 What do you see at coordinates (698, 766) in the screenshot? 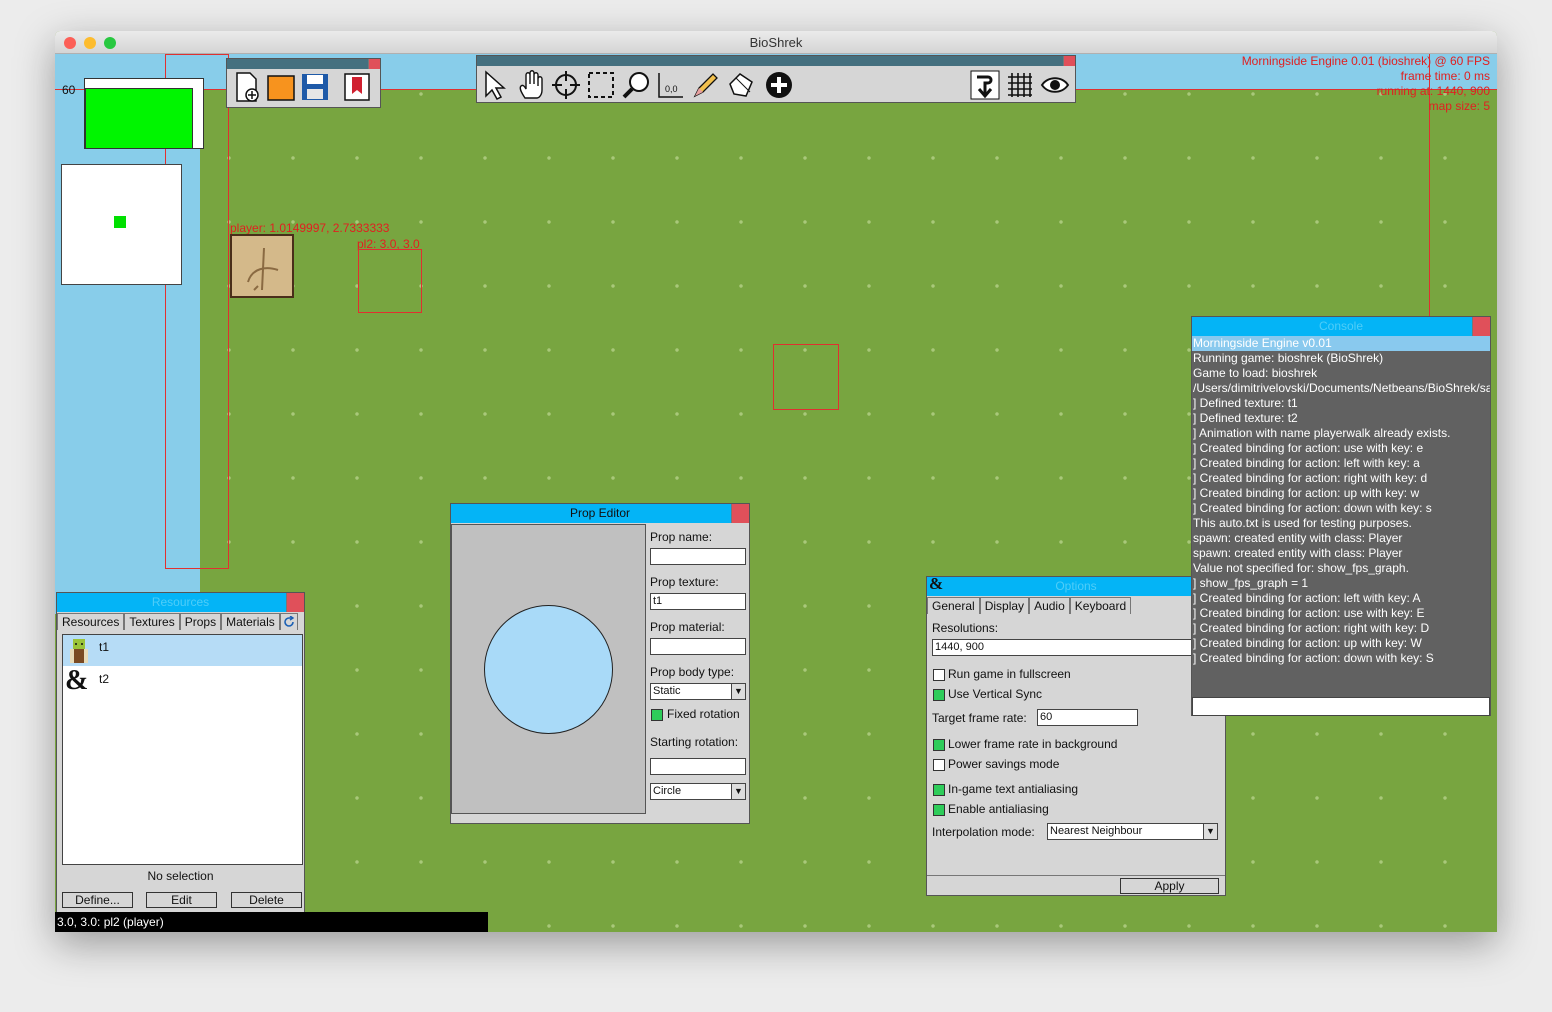
I see `starting-rotation-input` at bounding box center [698, 766].